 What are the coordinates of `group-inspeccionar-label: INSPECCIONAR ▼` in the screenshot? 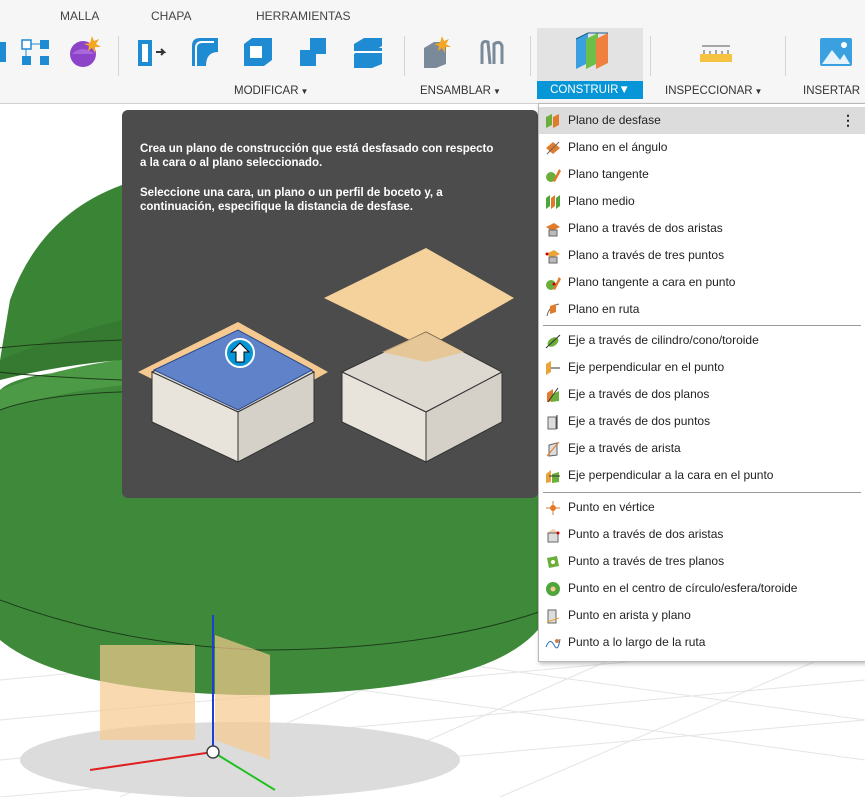 It's located at (713, 91).